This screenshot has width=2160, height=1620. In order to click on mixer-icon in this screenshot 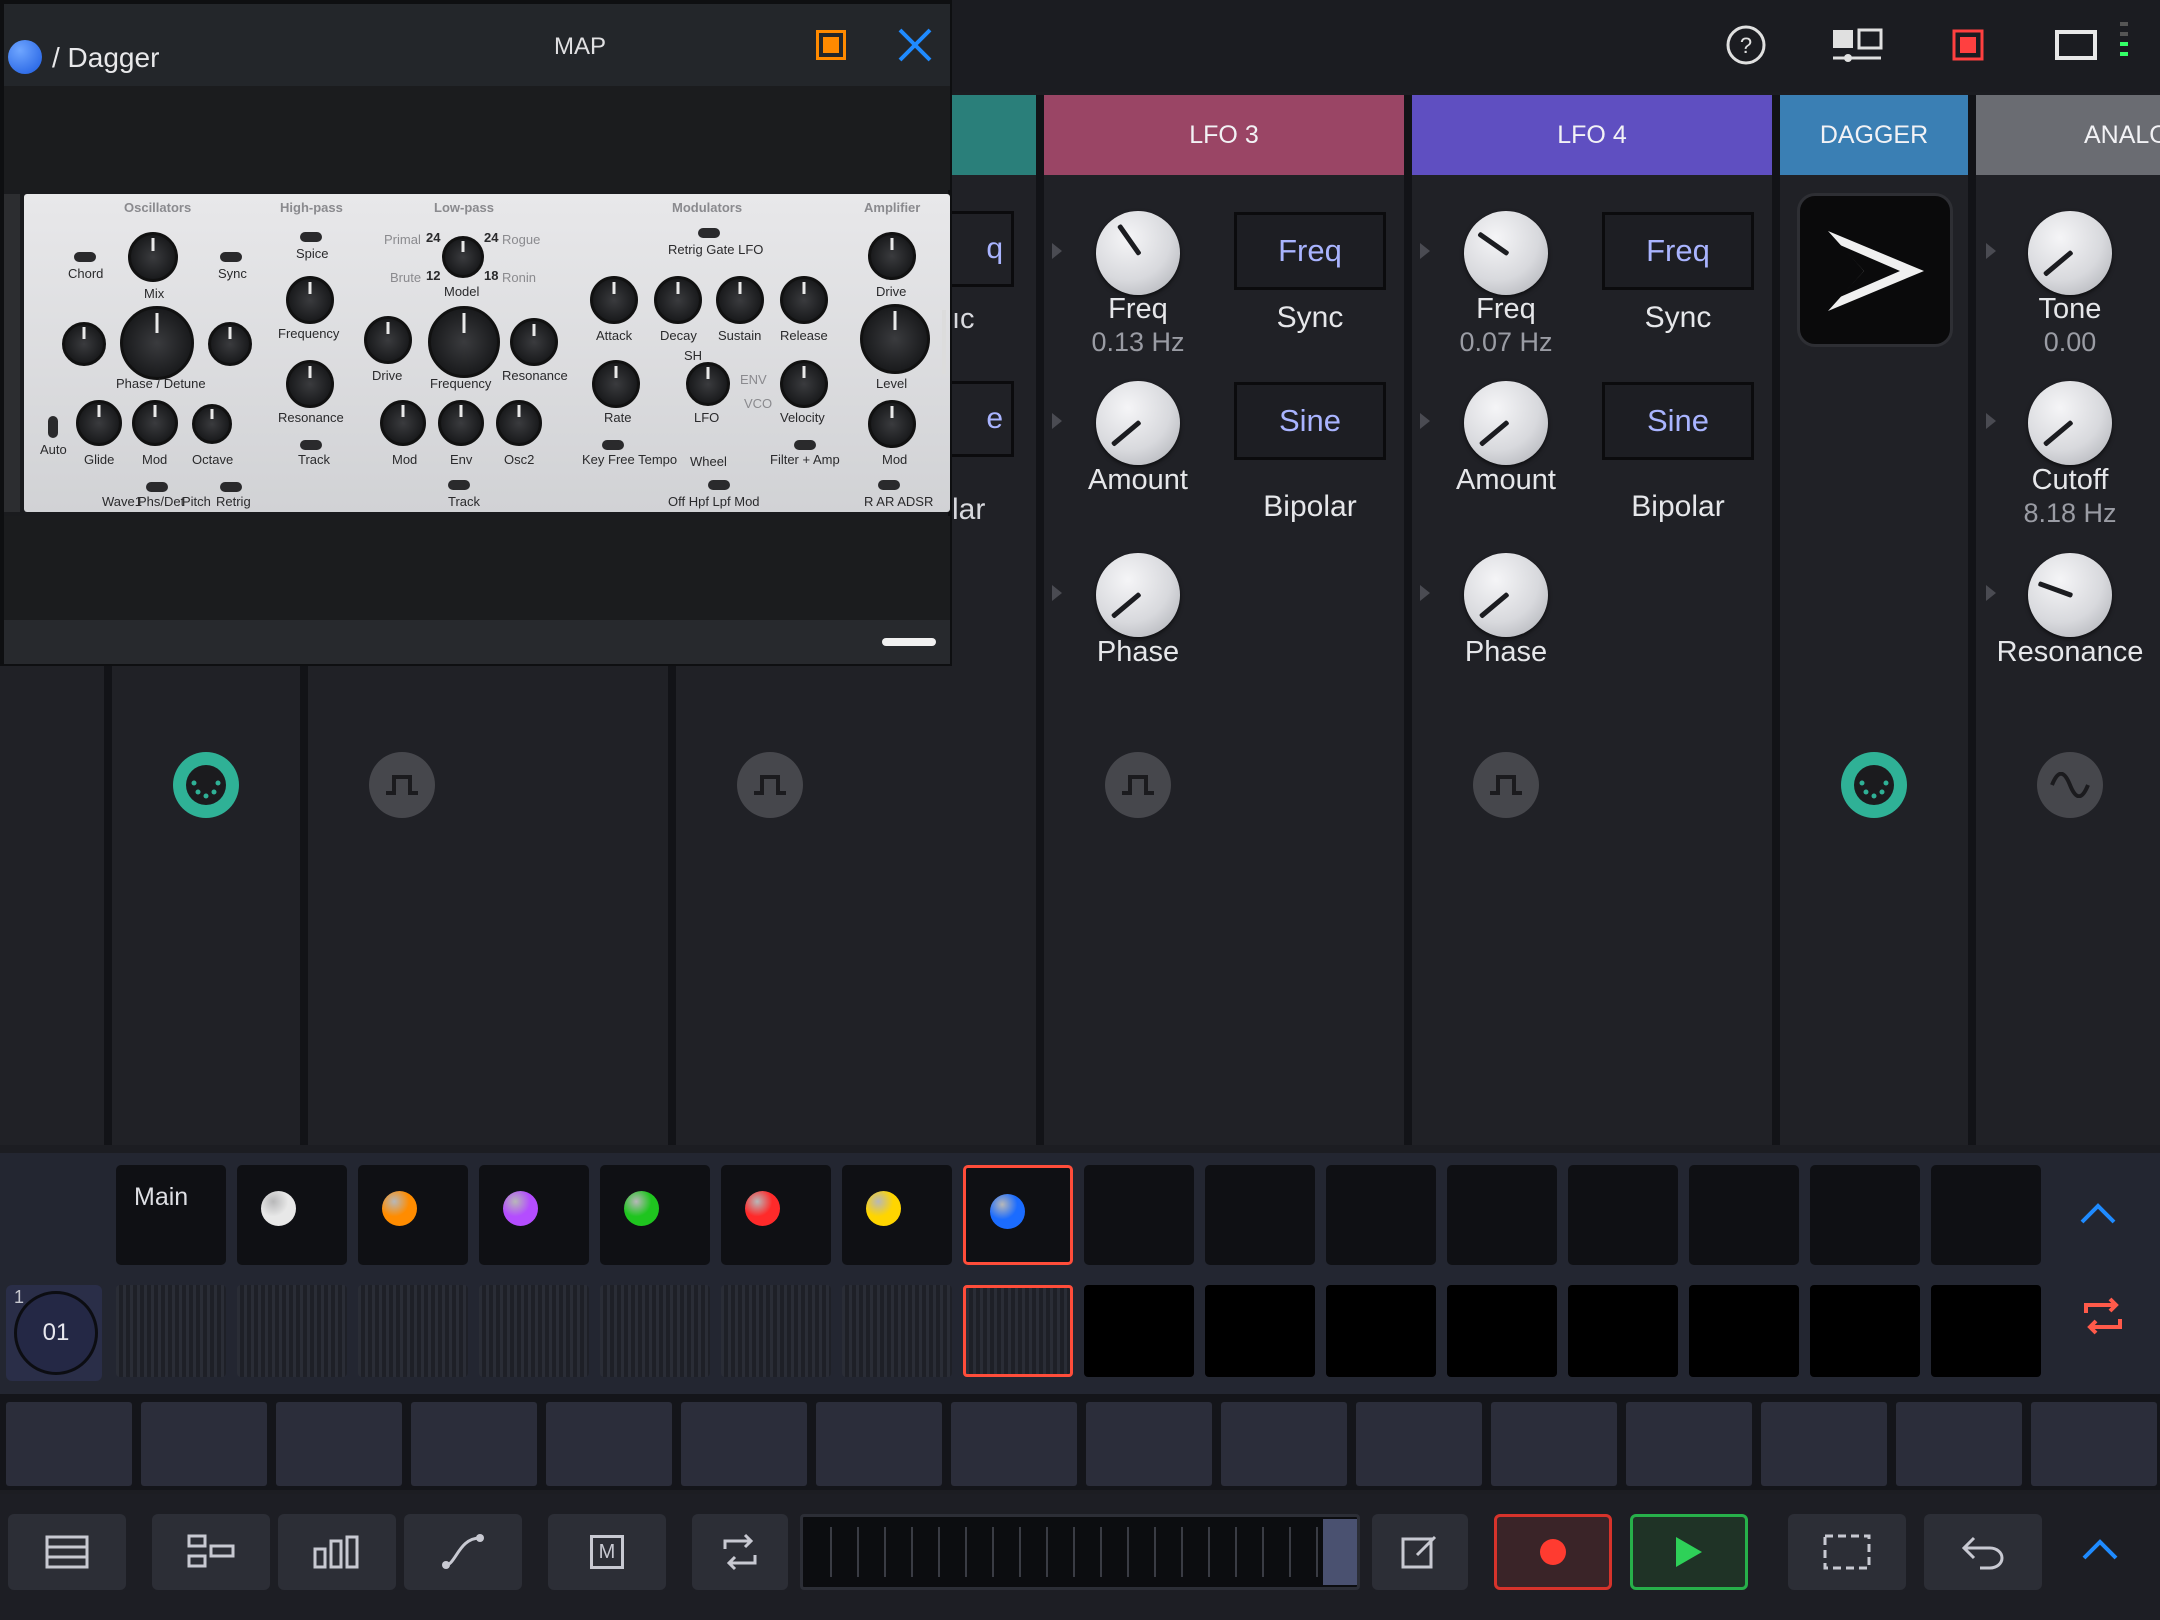, I will do `click(211, 1552)`.